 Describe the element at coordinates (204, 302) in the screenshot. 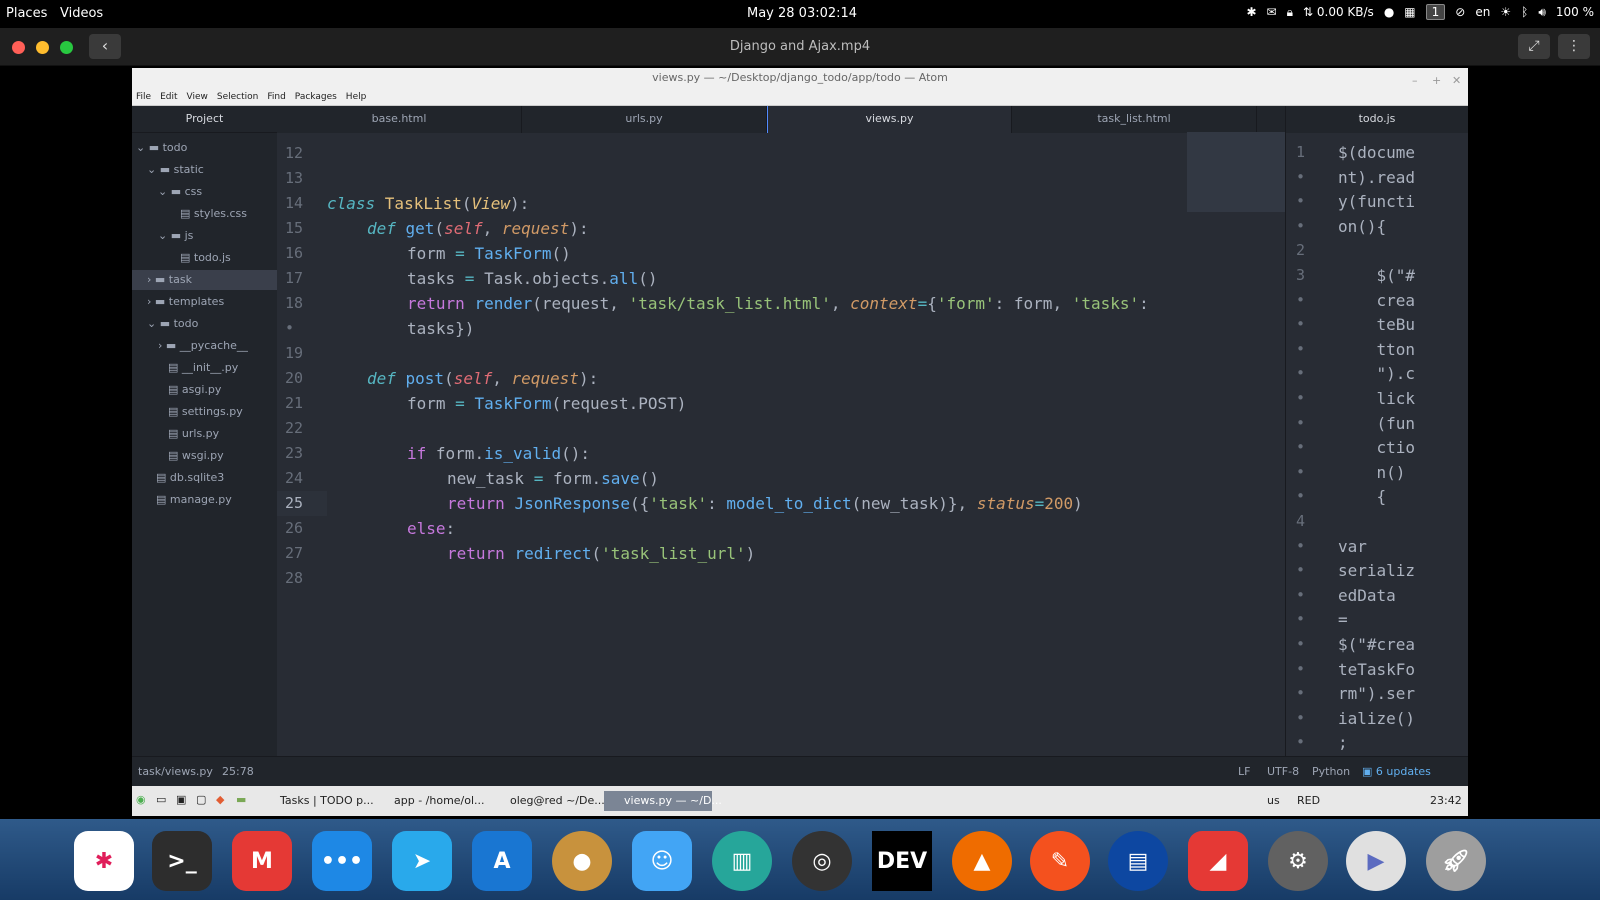

I see `tree-item: › ▬ templates` at that location.